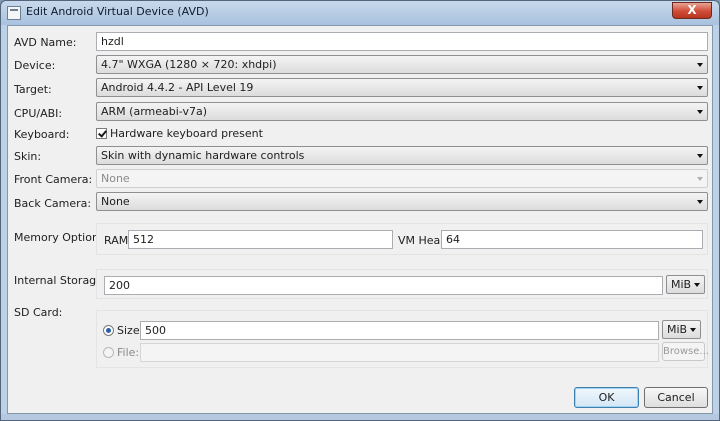 The image size is (720, 421). I want to click on close-button: X, so click(692, 10).